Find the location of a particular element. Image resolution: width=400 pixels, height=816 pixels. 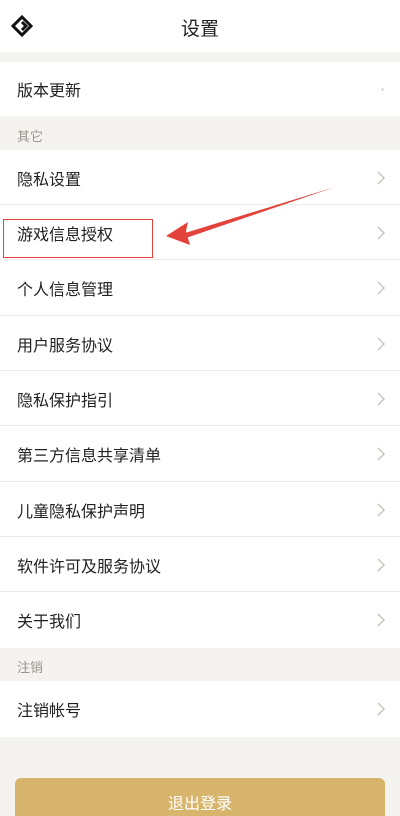

row-label: 注销帐号 is located at coordinates (49, 710).